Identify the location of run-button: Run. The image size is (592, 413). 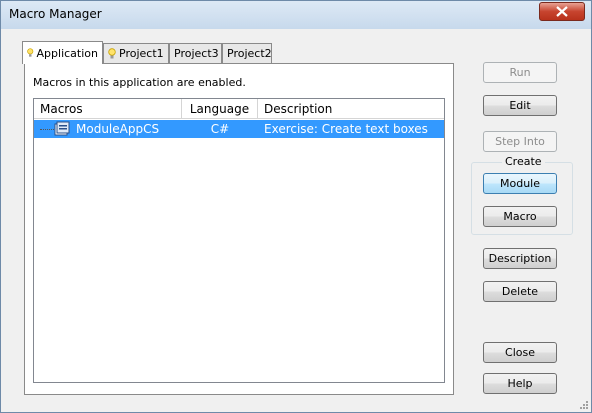
(520, 72).